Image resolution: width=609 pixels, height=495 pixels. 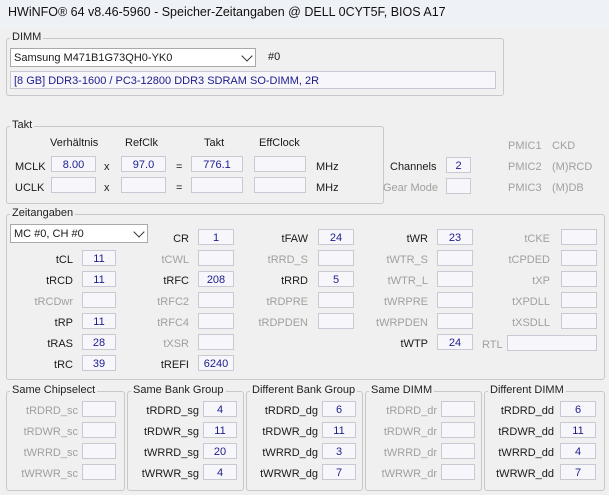 I want to click on tcke-label: tCKE, so click(x=537, y=239).